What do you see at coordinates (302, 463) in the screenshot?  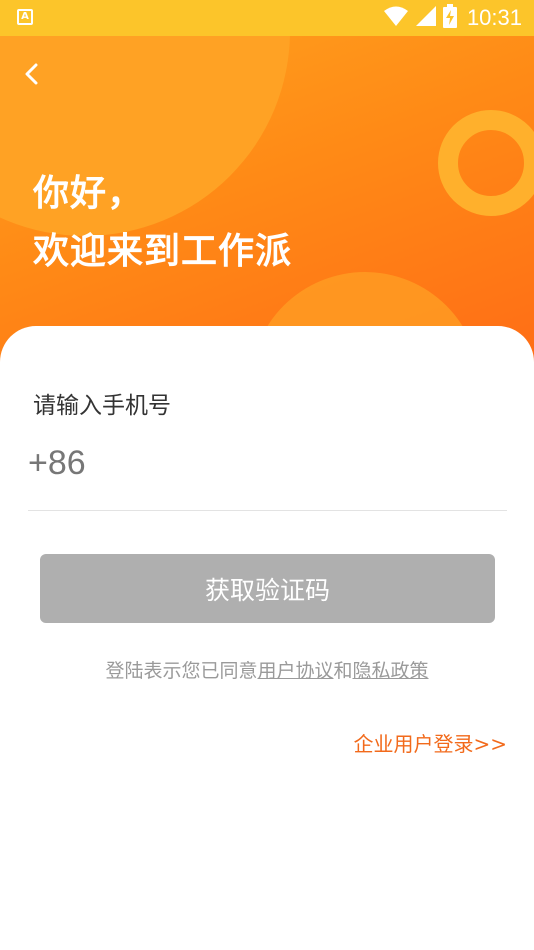 I see `phone-input` at bounding box center [302, 463].